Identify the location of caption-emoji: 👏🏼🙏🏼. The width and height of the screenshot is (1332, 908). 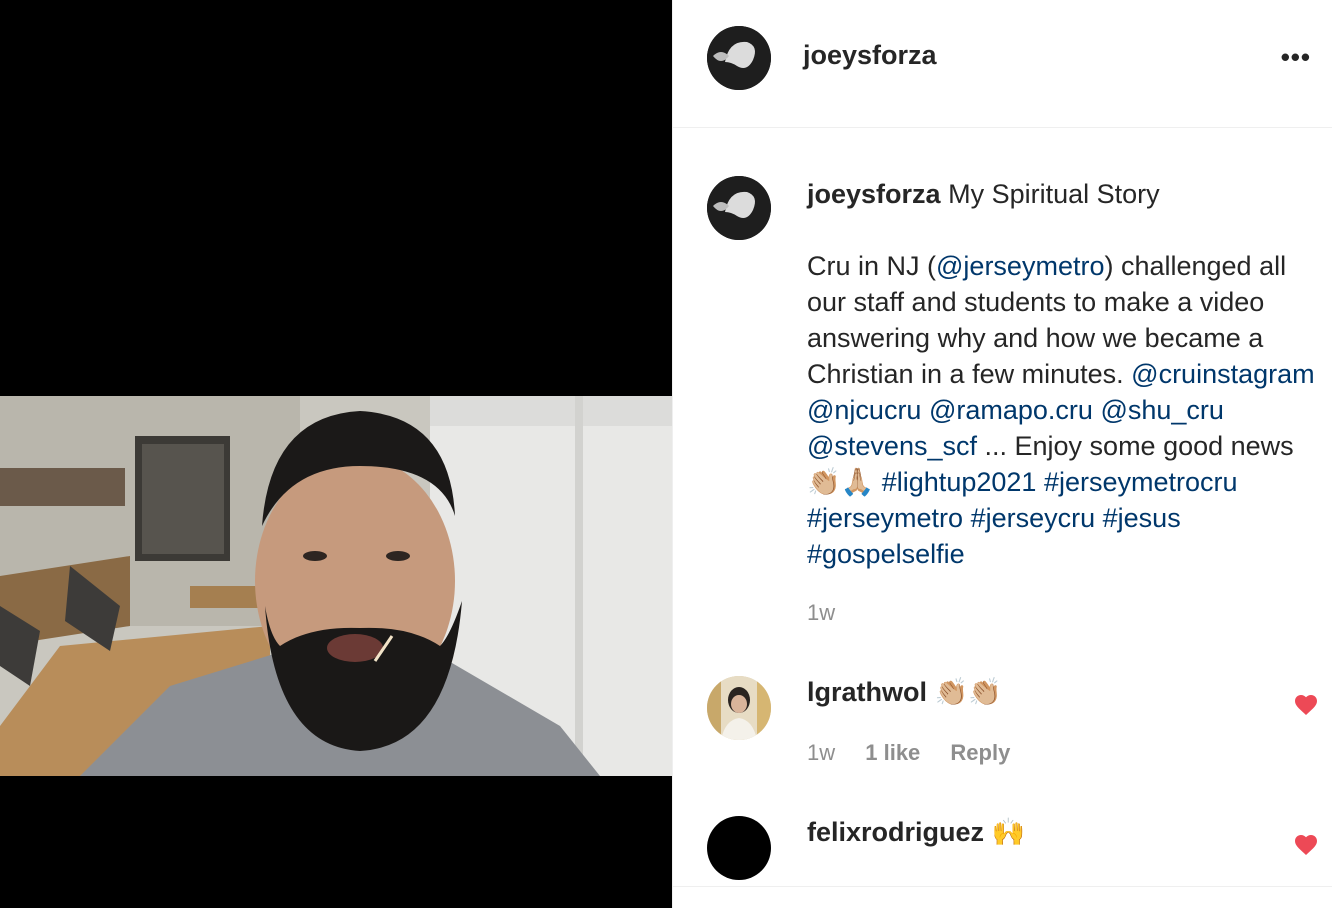
(841, 482).